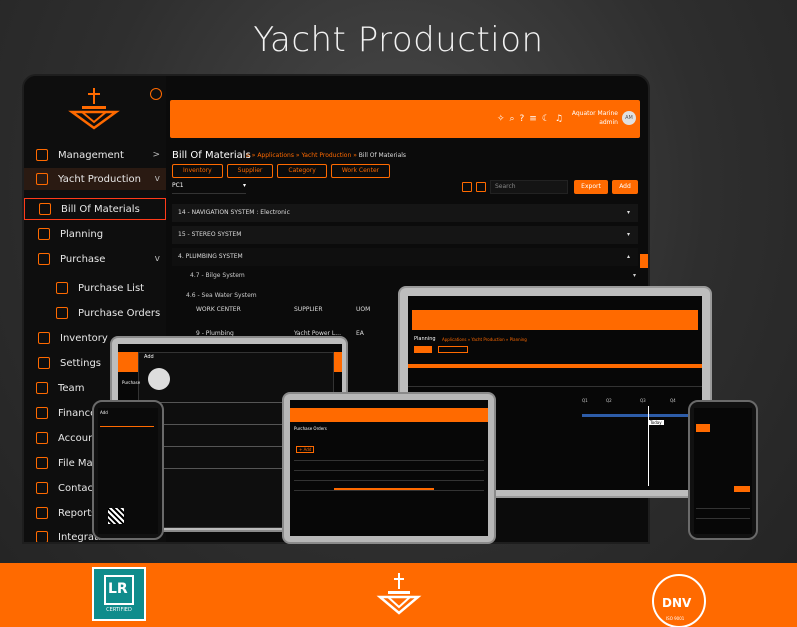  I want to click on dollar-icon, so click(42, 413).